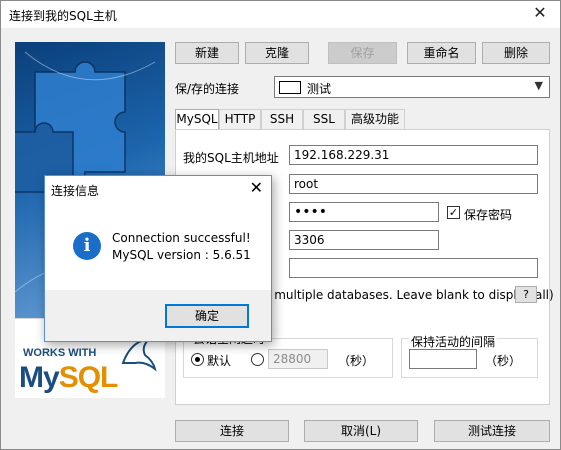  Describe the element at coordinates (526, 294) in the screenshot. I see `help-button: ?` at that location.